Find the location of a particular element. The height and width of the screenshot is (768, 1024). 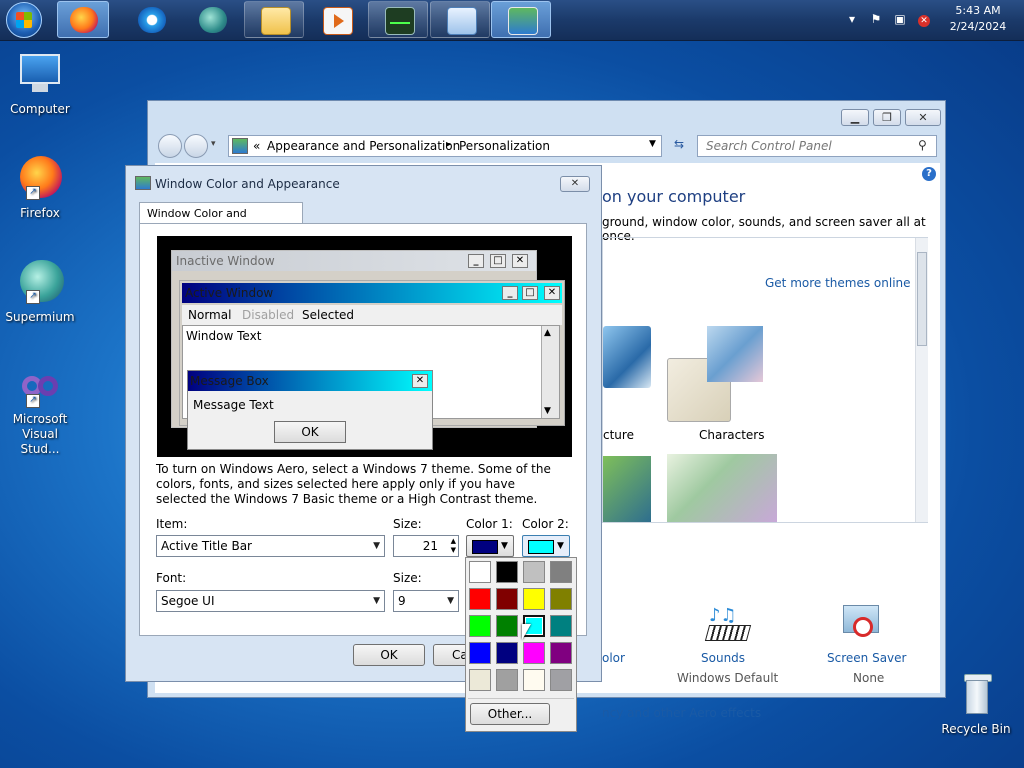

chevron-down-icon: ▼ is located at coordinates (504, 546).